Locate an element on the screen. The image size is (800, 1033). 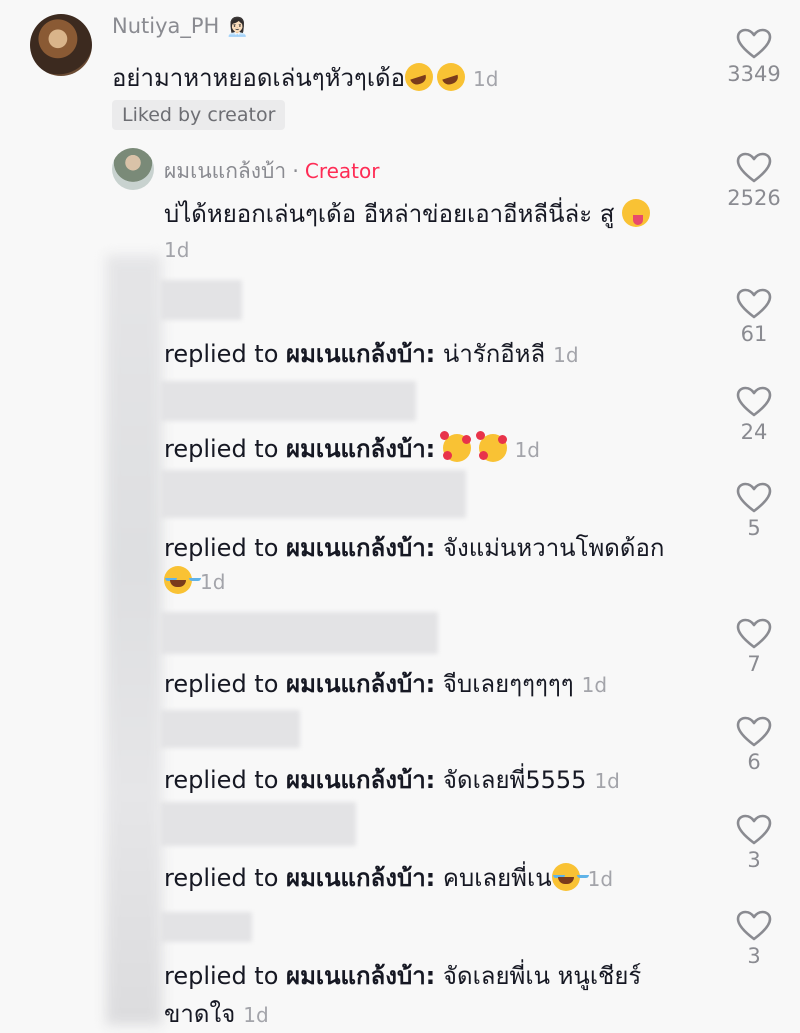
like-count: 2526 is located at coordinates (754, 198).